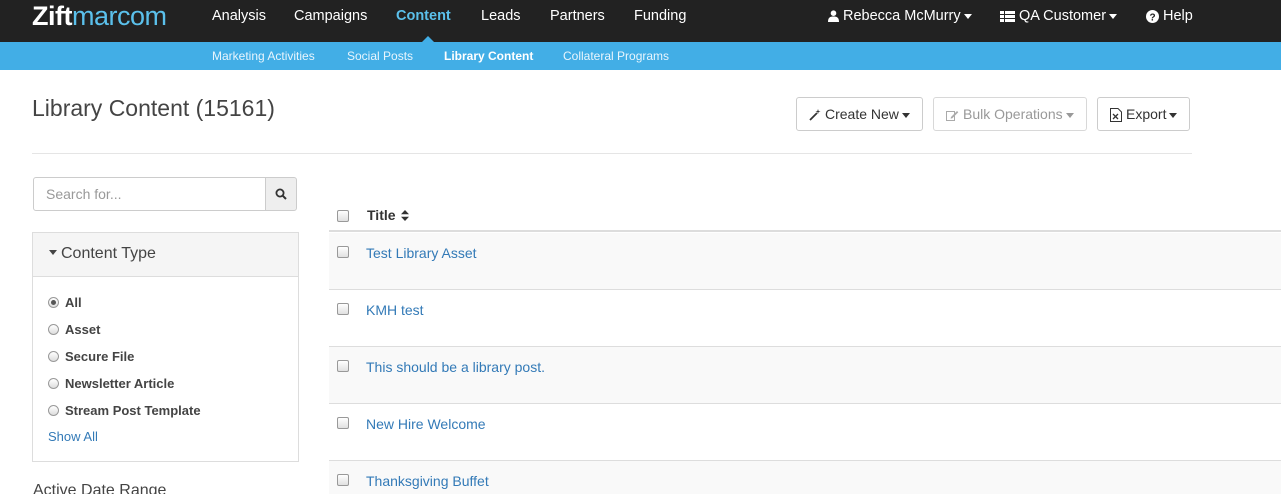 This screenshot has width=1281, height=494. I want to click on page-title: Library Content (15161), so click(153, 108).